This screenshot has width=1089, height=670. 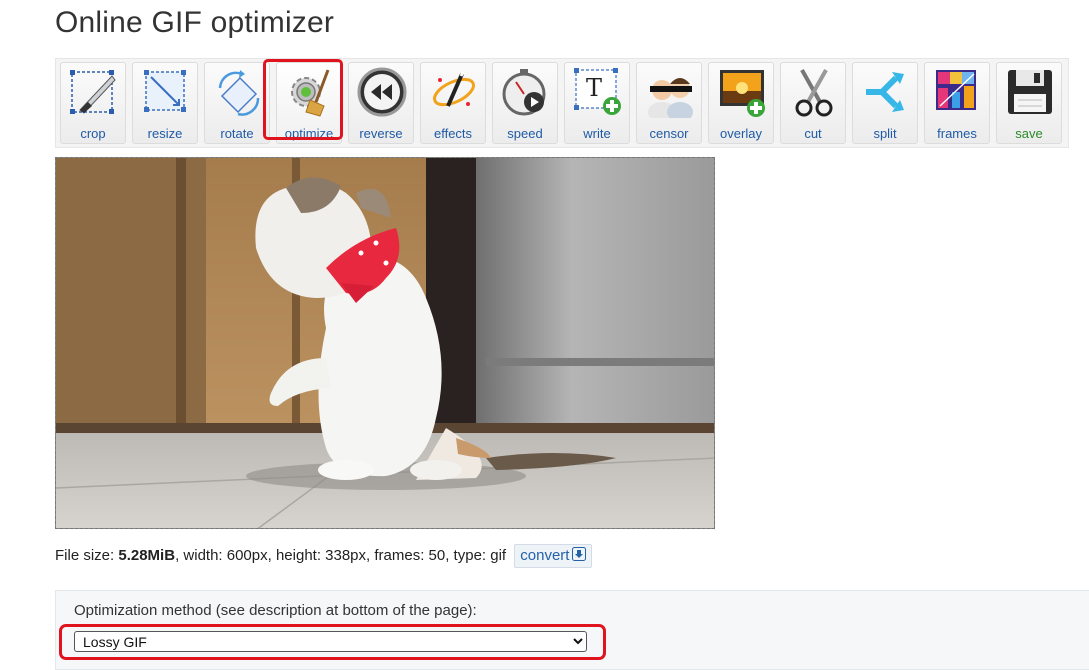 What do you see at coordinates (165, 91) in the screenshot?
I see `resize-icon` at bounding box center [165, 91].